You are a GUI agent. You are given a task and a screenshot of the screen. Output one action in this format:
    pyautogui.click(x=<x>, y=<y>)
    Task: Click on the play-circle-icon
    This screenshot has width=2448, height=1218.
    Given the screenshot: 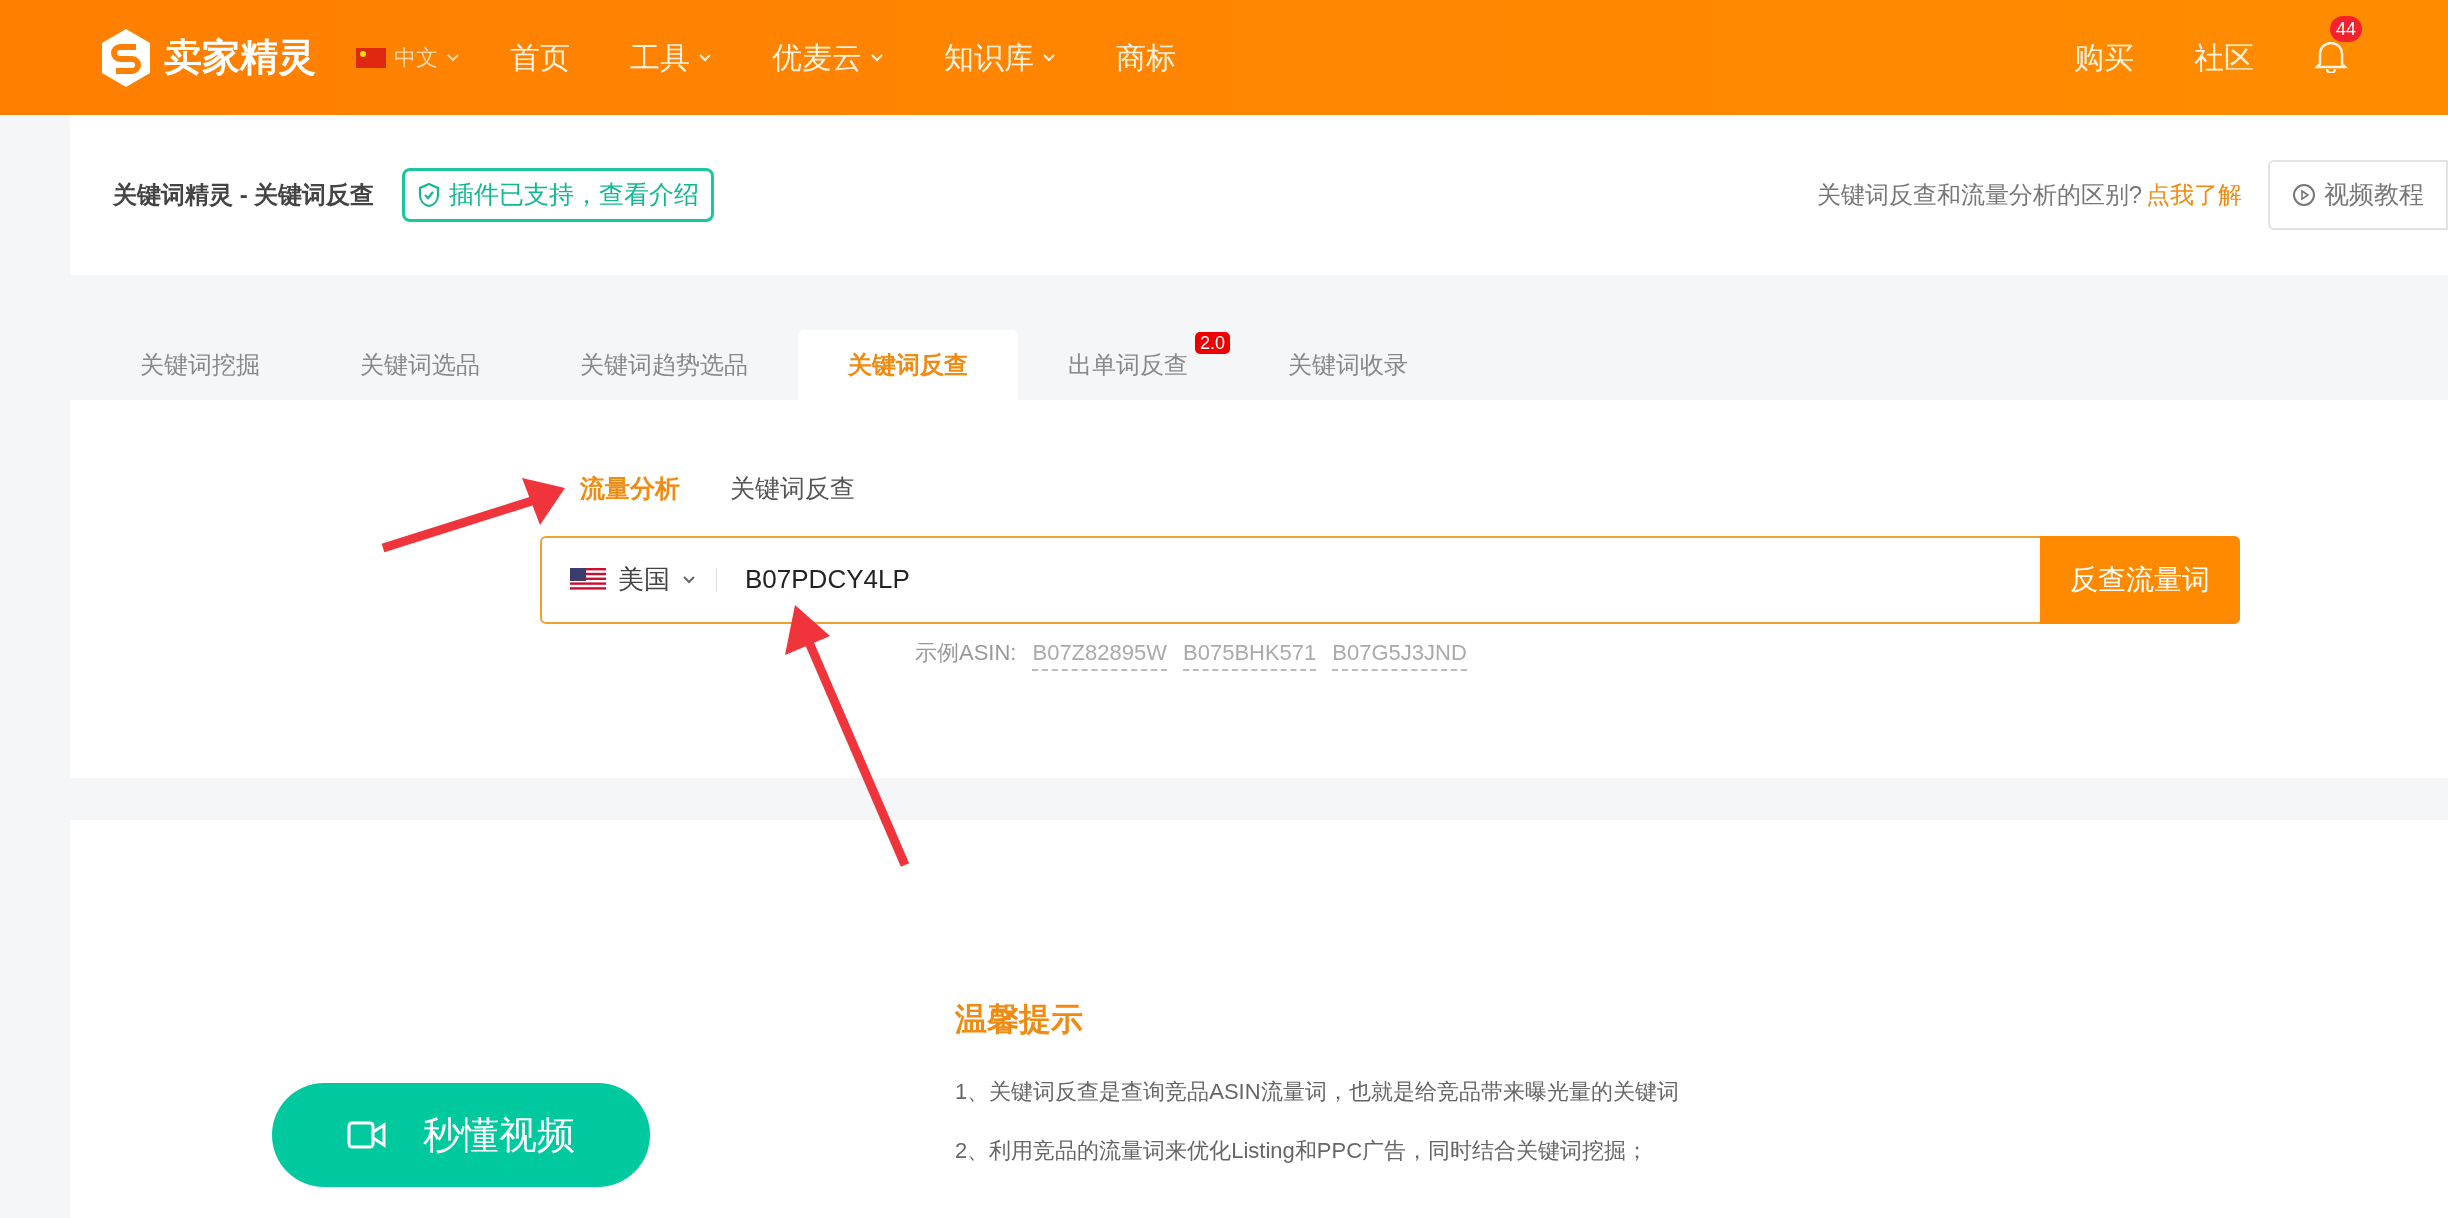 What is the action you would take?
    pyautogui.click(x=2304, y=195)
    